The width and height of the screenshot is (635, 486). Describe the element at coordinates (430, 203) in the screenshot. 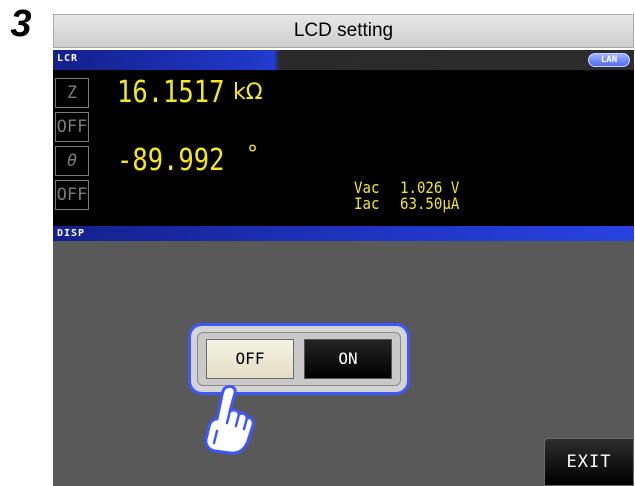

I see `monitor-iac-value: 63.50μA` at that location.